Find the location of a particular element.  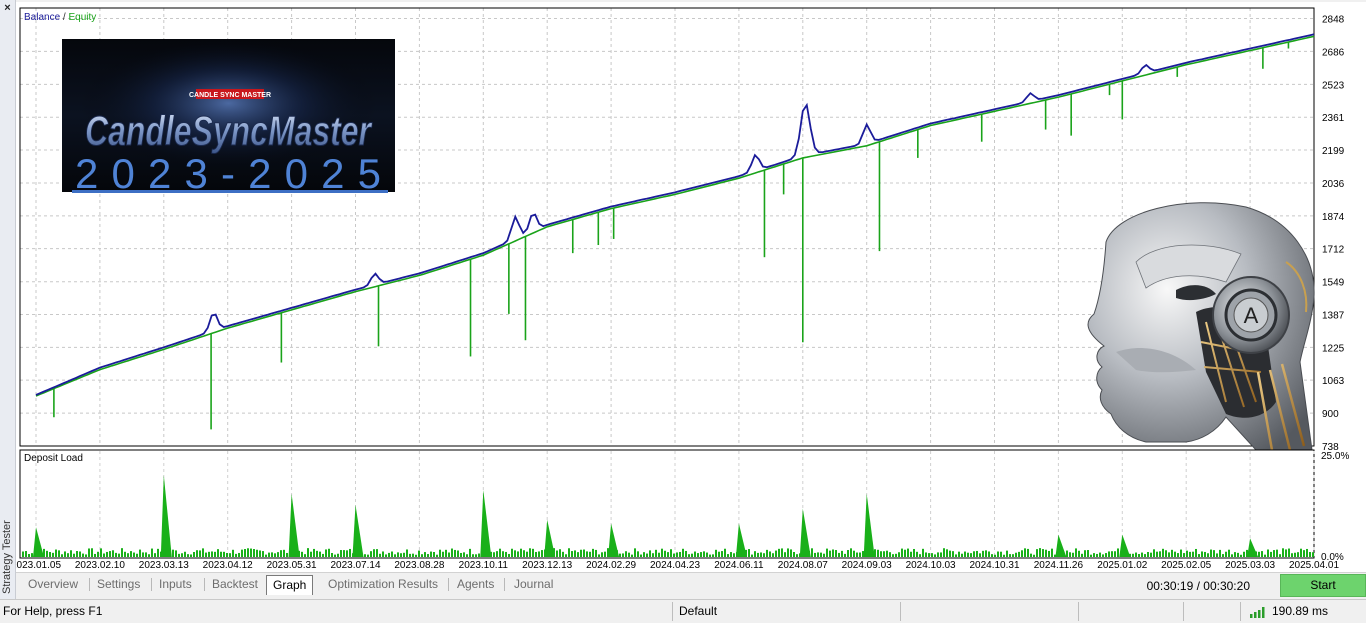

close-icon: × is located at coordinates (7, 8).